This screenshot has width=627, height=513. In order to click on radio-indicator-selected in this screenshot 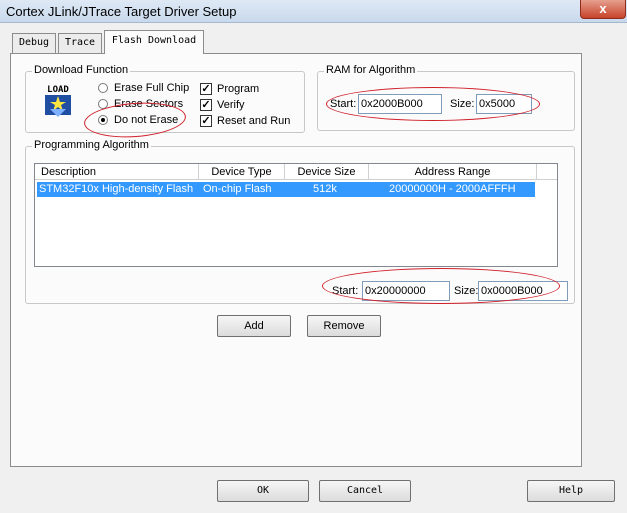, I will do `click(103, 120)`.